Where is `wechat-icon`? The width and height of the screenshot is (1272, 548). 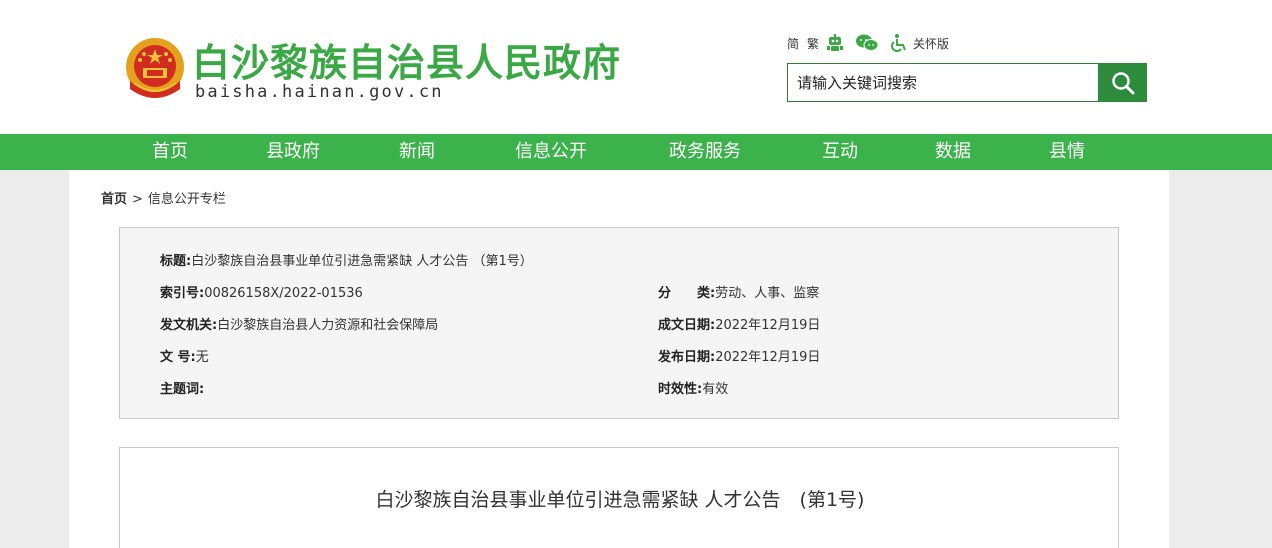
wechat-icon is located at coordinates (867, 43).